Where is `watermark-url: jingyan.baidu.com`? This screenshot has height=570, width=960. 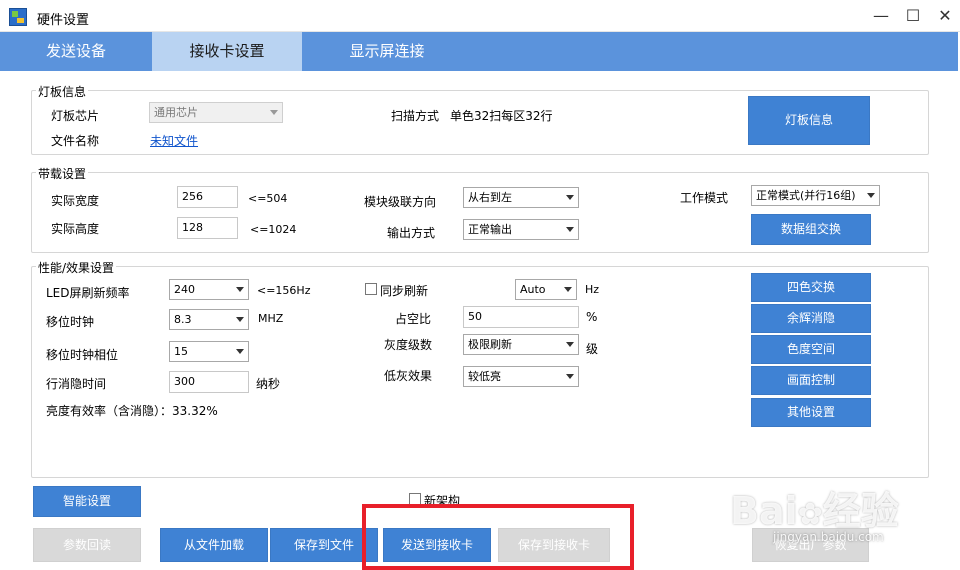 watermark-url: jingyan.baidu.com is located at coordinates (828, 537).